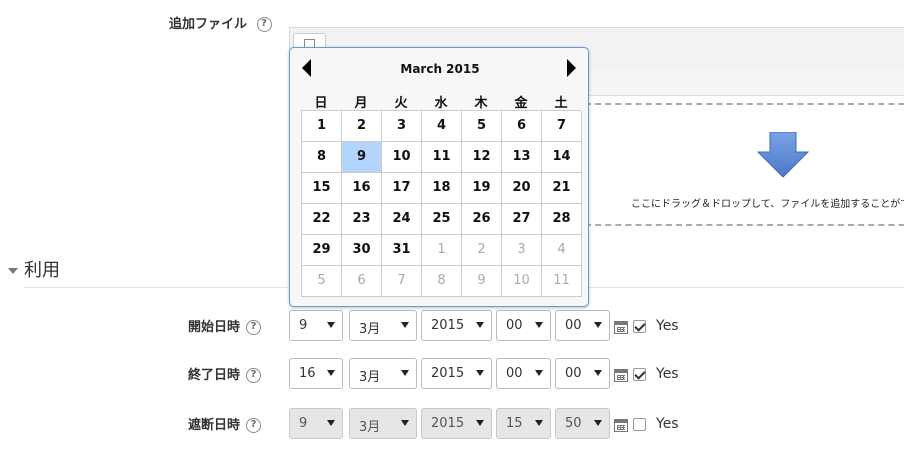 This screenshot has height=452, width=904. I want to click on date-field-label-row: 終了日時?, so click(225, 373).